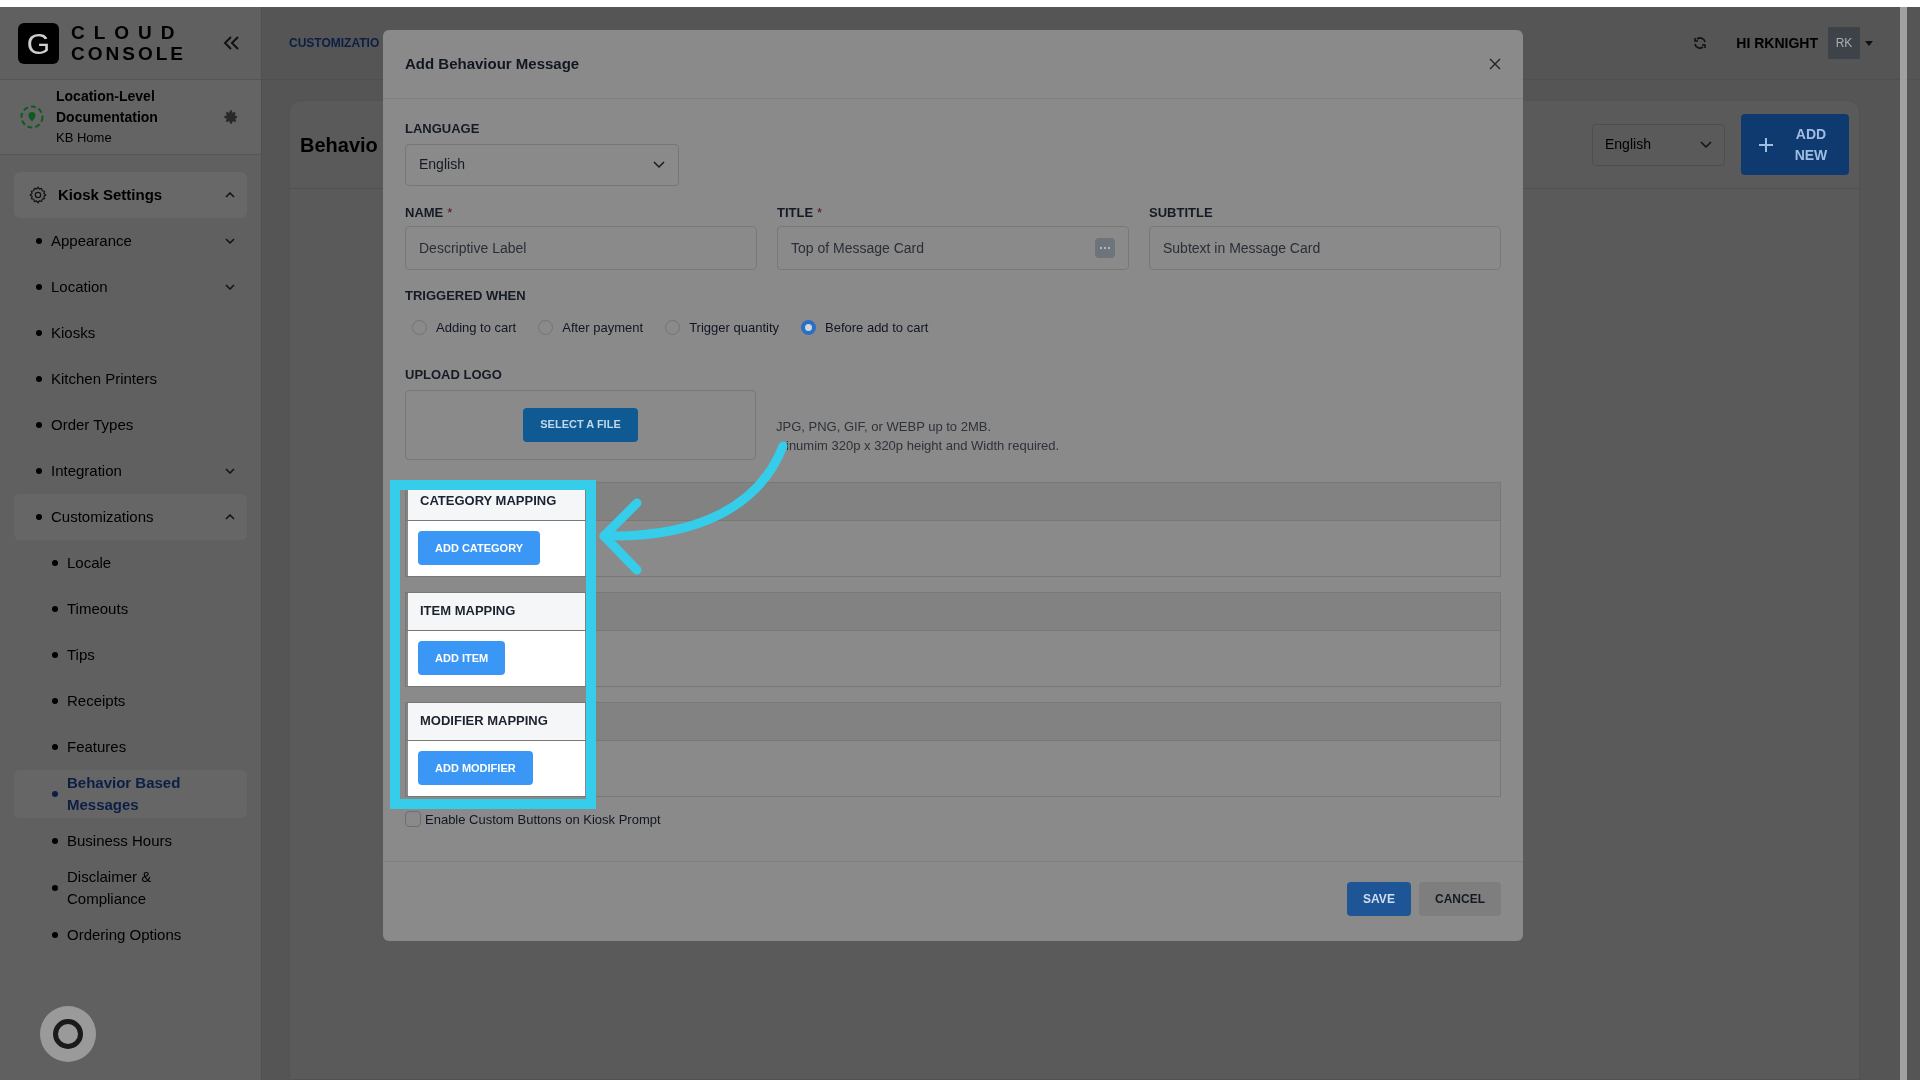 This screenshot has width=1920, height=1080. What do you see at coordinates (130, 794) in the screenshot?
I see `sidebar-item: Behavior Based Messages` at bounding box center [130, 794].